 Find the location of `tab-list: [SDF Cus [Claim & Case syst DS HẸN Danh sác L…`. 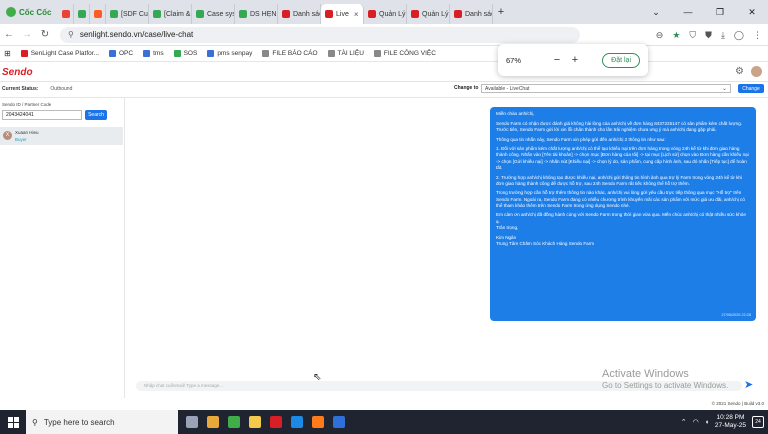

tab-list: [SDF Cus [Claim & Case syst DS HẸN Danh sác L… is located at coordinates (275, 12).